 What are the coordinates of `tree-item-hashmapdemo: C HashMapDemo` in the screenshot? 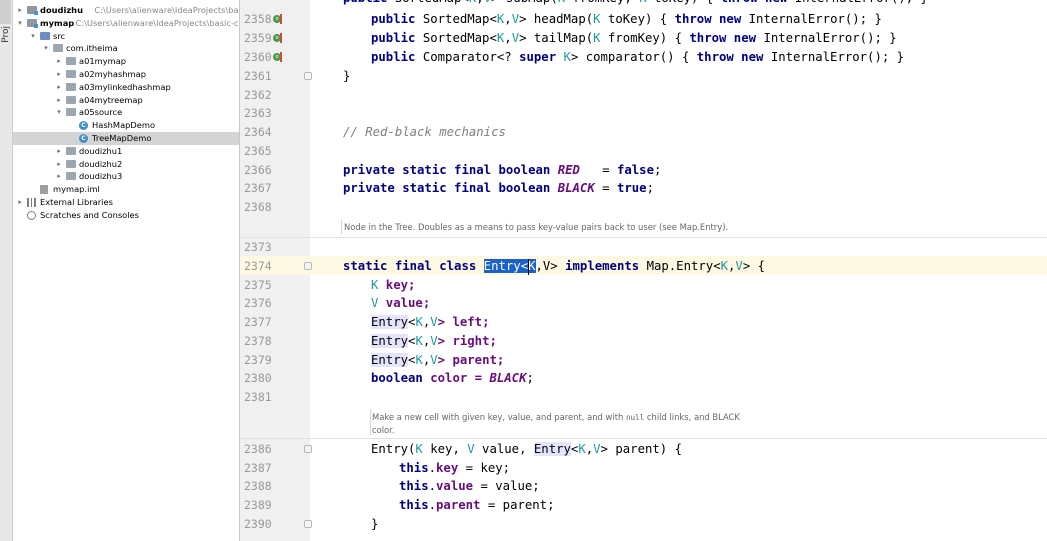 It's located at (126, 125).